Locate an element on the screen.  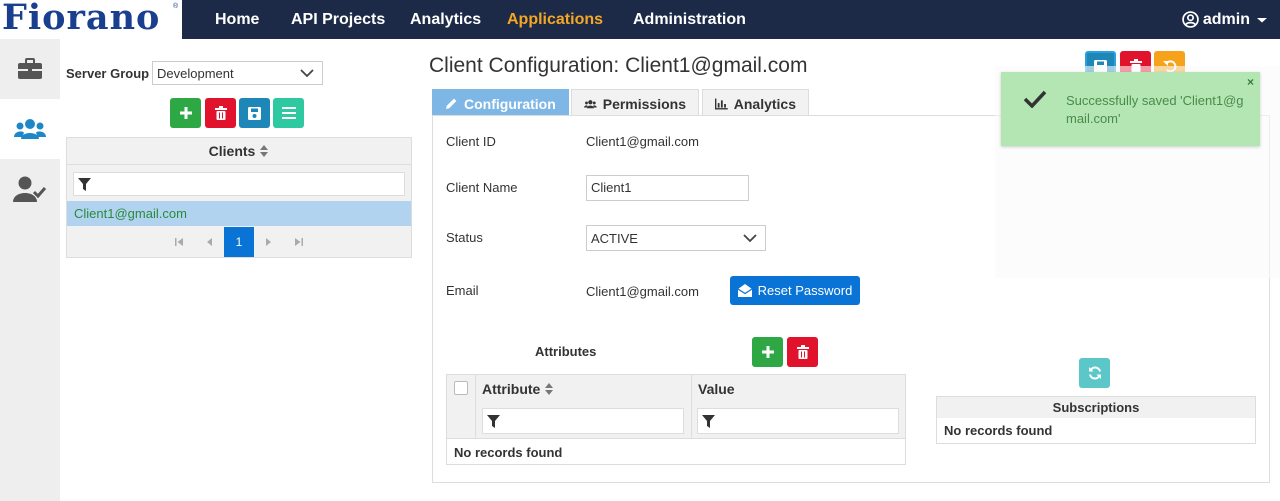
first-page-icon is located at coordinates (179, 242).